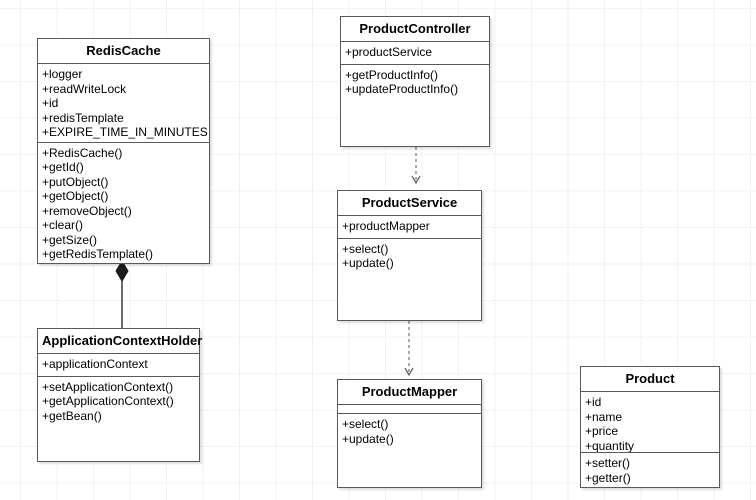 This screenshot has height=500, width=756. What do you see at coordinates (392, 74) in the screenshot?
I see `operation-item: +getProductInfo()` at bounding box center [392, 74].